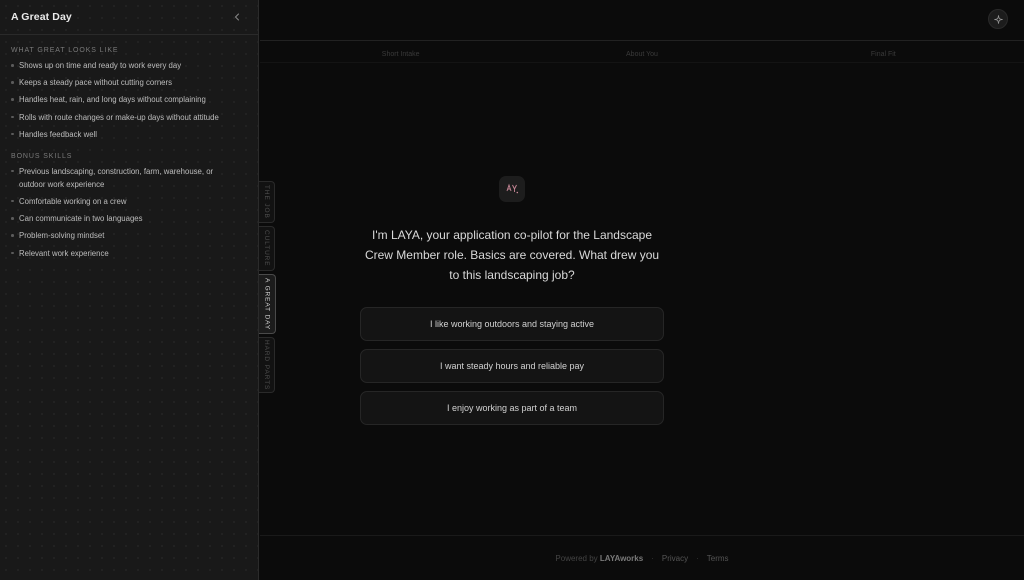 The width and height of the screenshot is (1024, 580). What do you see at coordinates (642, 54) in the screenshot?
I see `step-about-you: About You` at bounding box center [642, 54].